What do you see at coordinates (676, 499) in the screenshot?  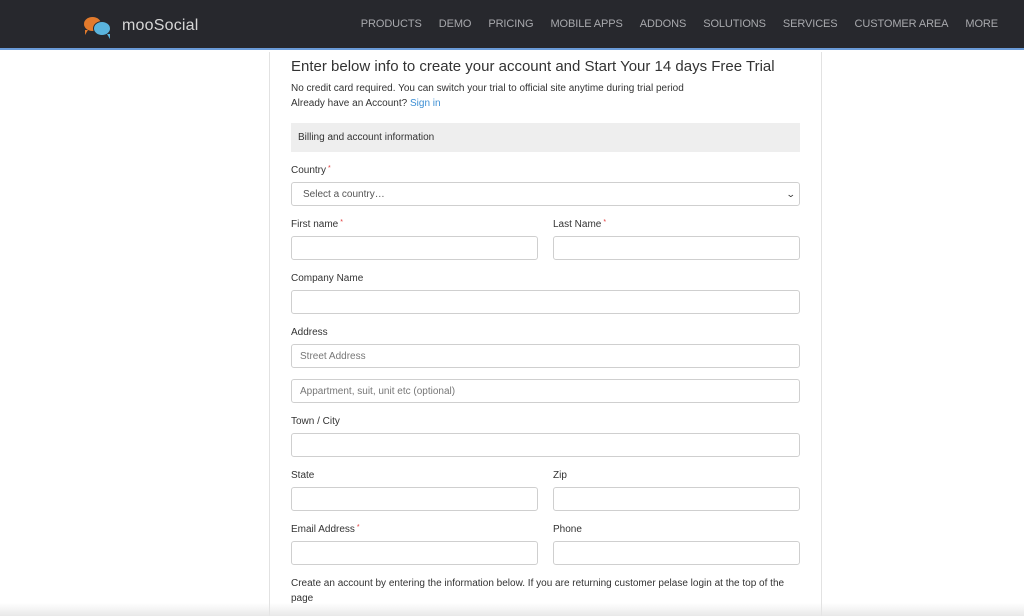 I see `zip-input` at bounding box center [676, 499].